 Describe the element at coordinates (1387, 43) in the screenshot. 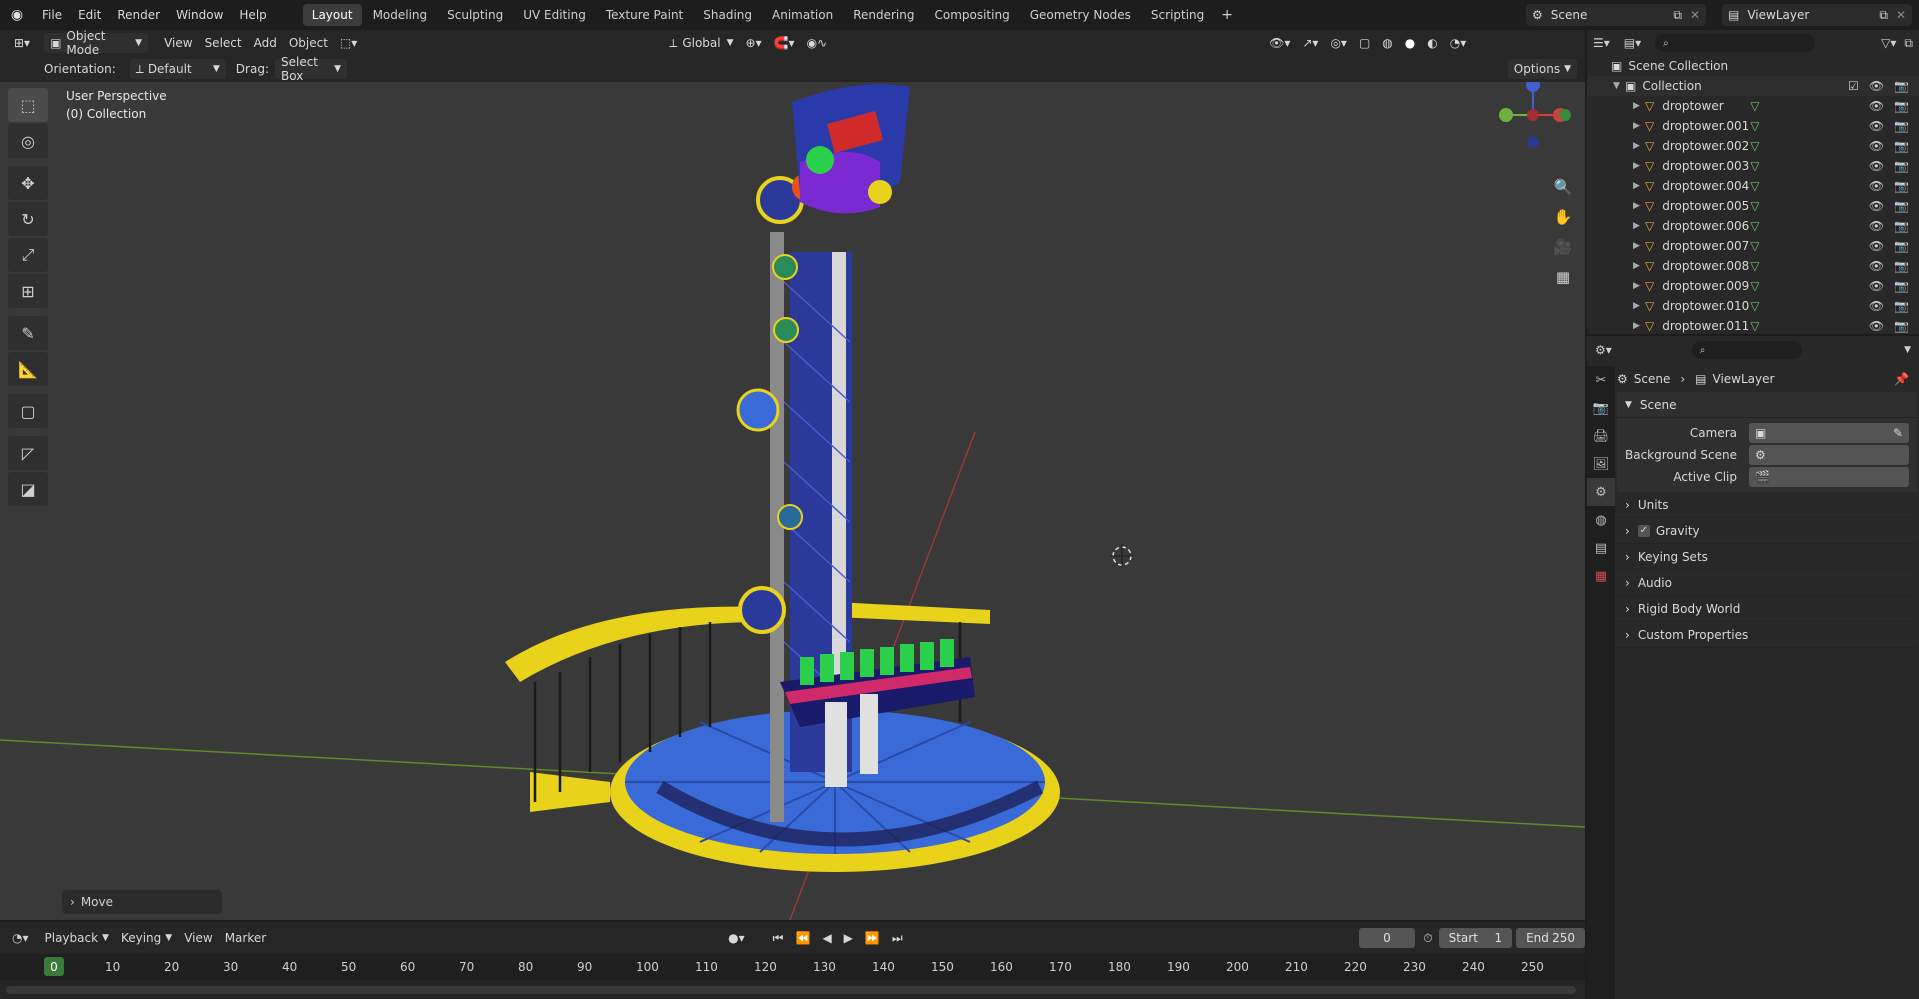

I see `wireframe-shading-icon: ◍` at that location.